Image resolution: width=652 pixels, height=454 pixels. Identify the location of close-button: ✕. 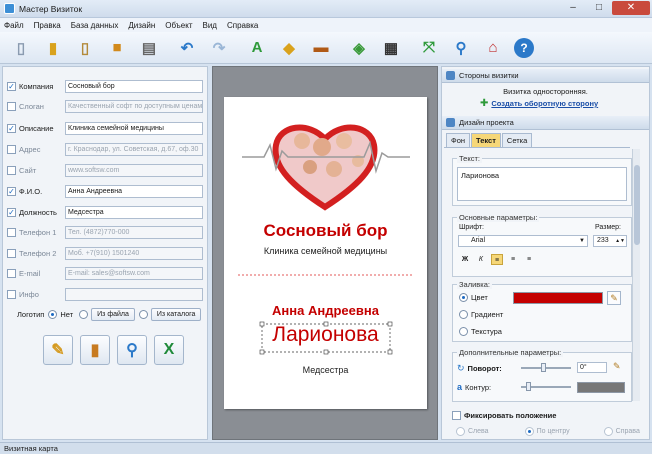
(631, 8).